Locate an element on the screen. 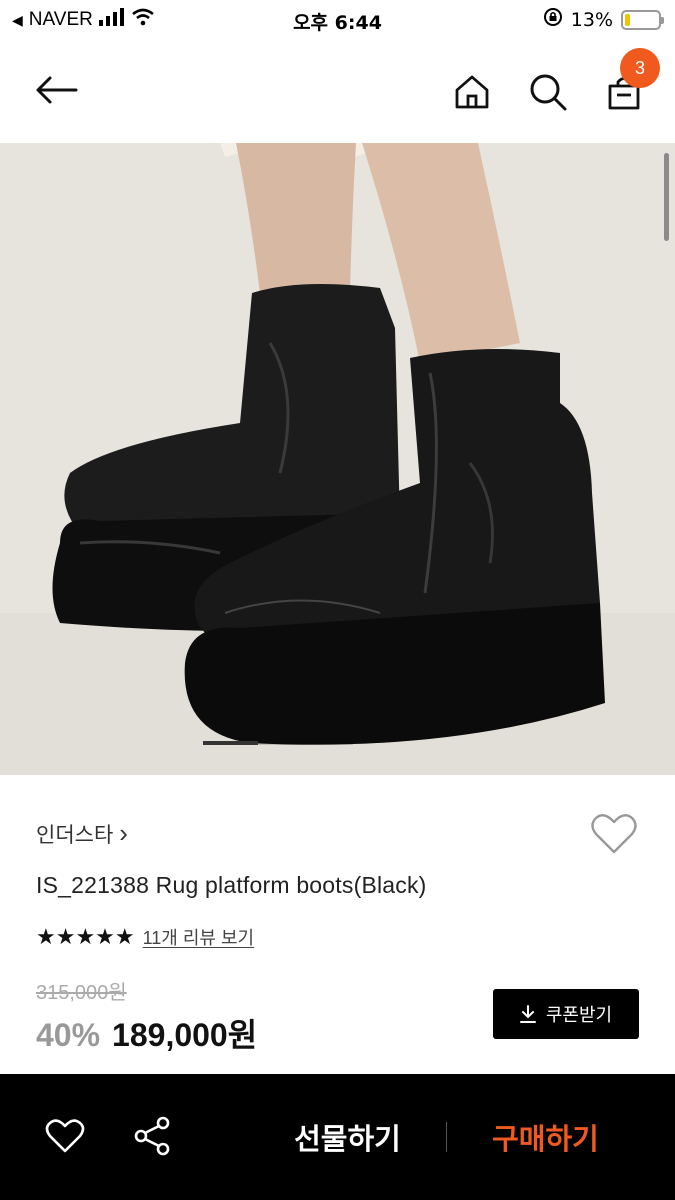  discount-rate: 40% is located at coordinates (68, 1035).